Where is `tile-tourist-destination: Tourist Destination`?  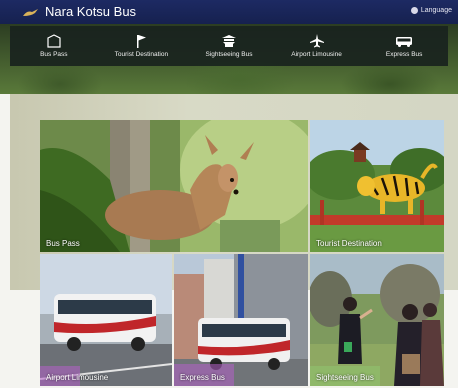 tile-tourist-destination: Tourist Destination is located at coordinates (377, 186).